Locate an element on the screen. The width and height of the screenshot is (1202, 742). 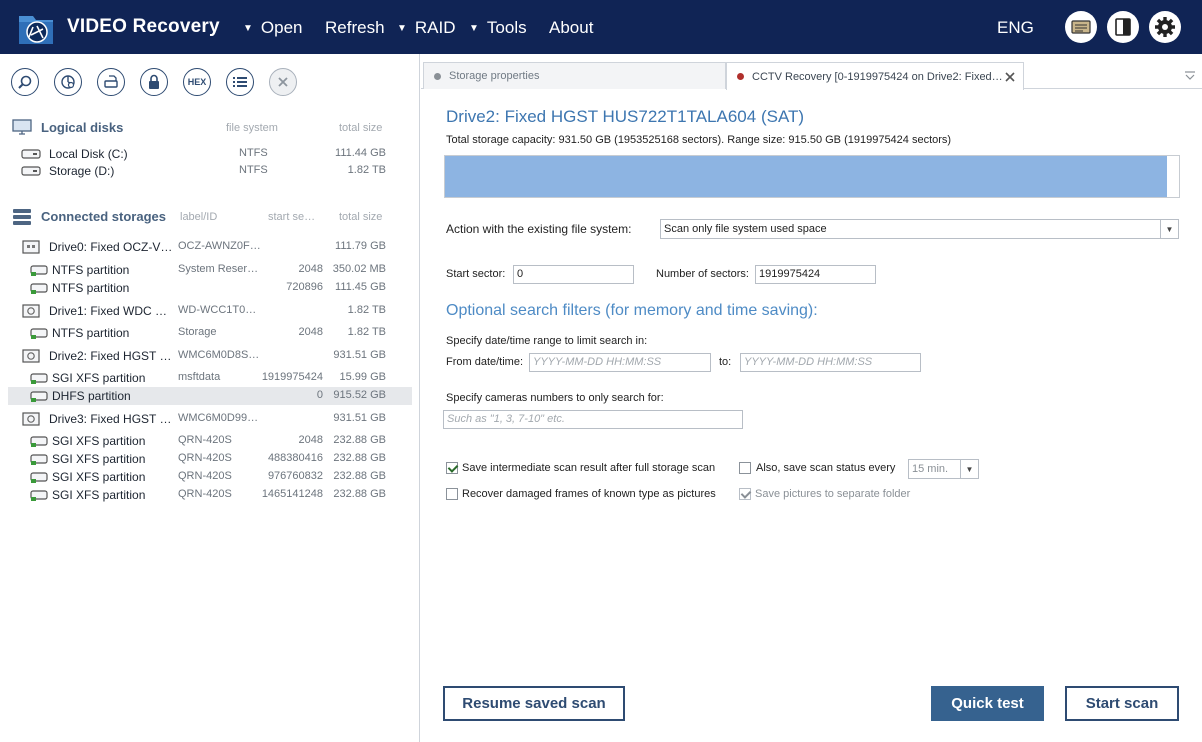
partition-row: NTFS partition Storage 2048 1.82 TB is located at coordinates (210, 333).